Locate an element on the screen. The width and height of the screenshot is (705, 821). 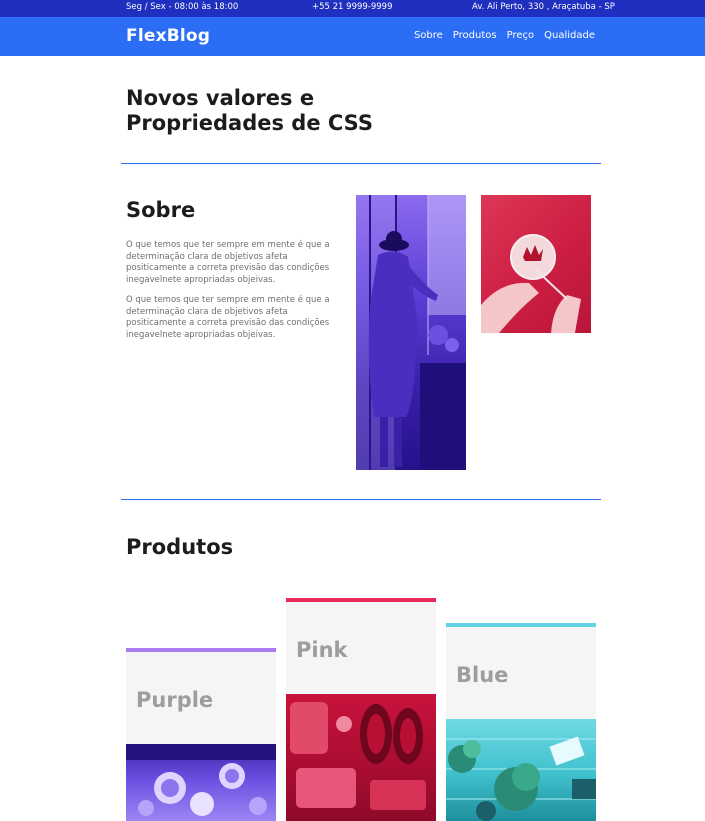
product-card-header: Blue is located at coordinates (521, 671).